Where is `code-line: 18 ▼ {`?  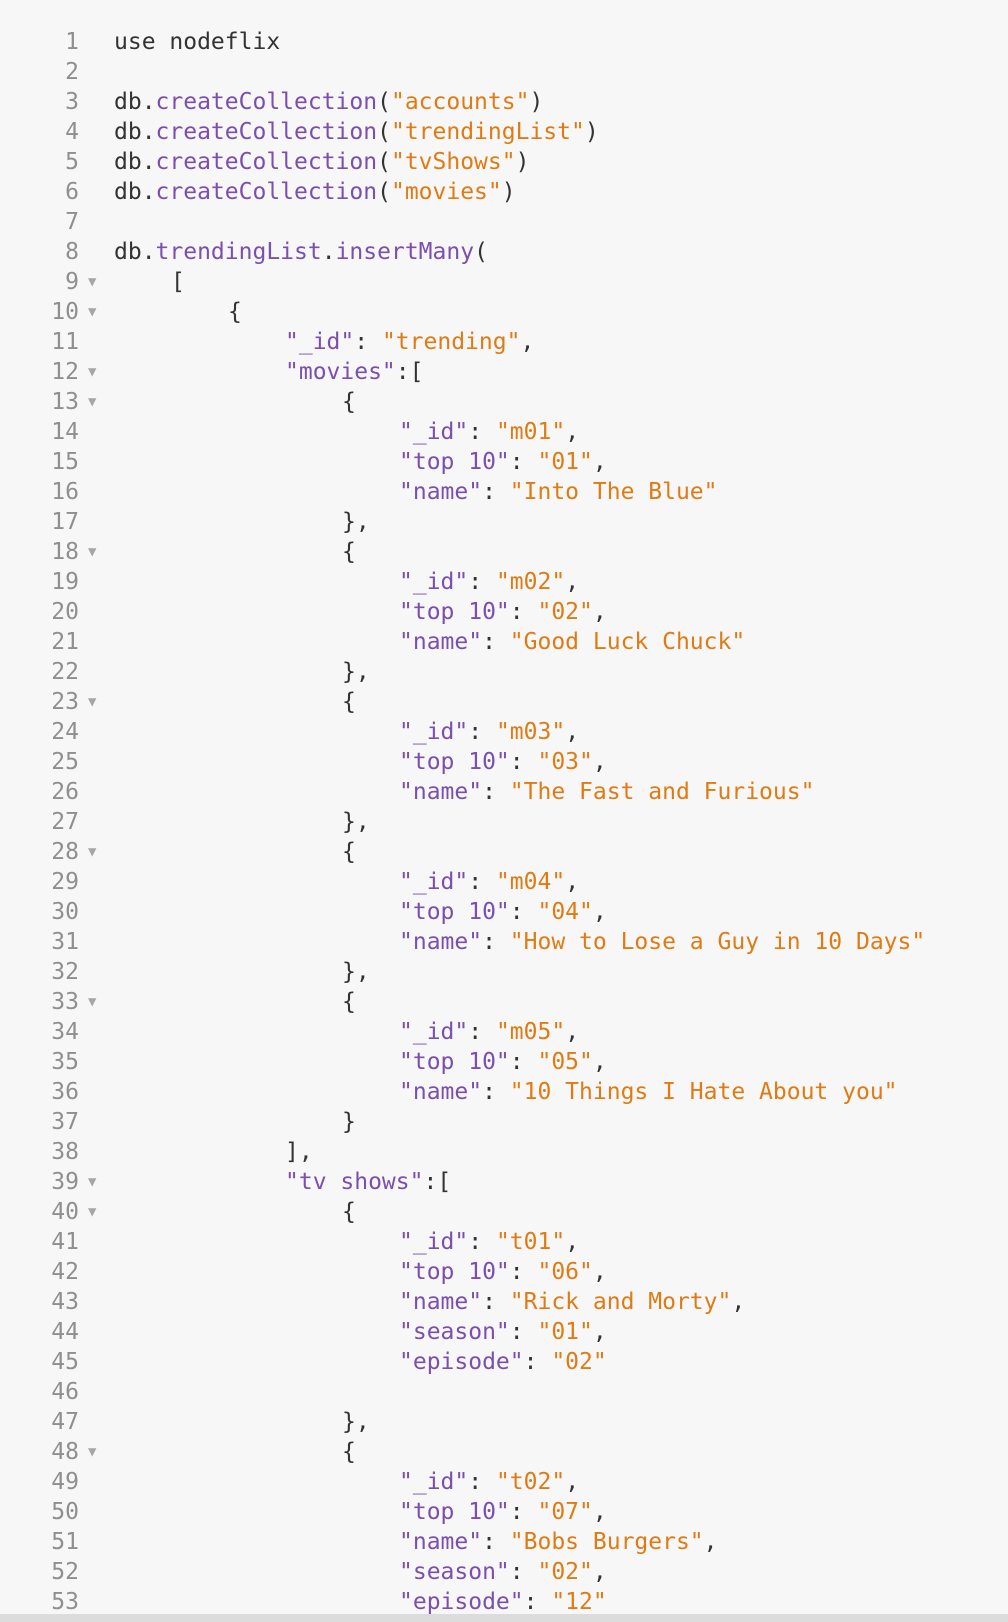 code-line: 18 ▼ { is located at coordinates (504, 552).